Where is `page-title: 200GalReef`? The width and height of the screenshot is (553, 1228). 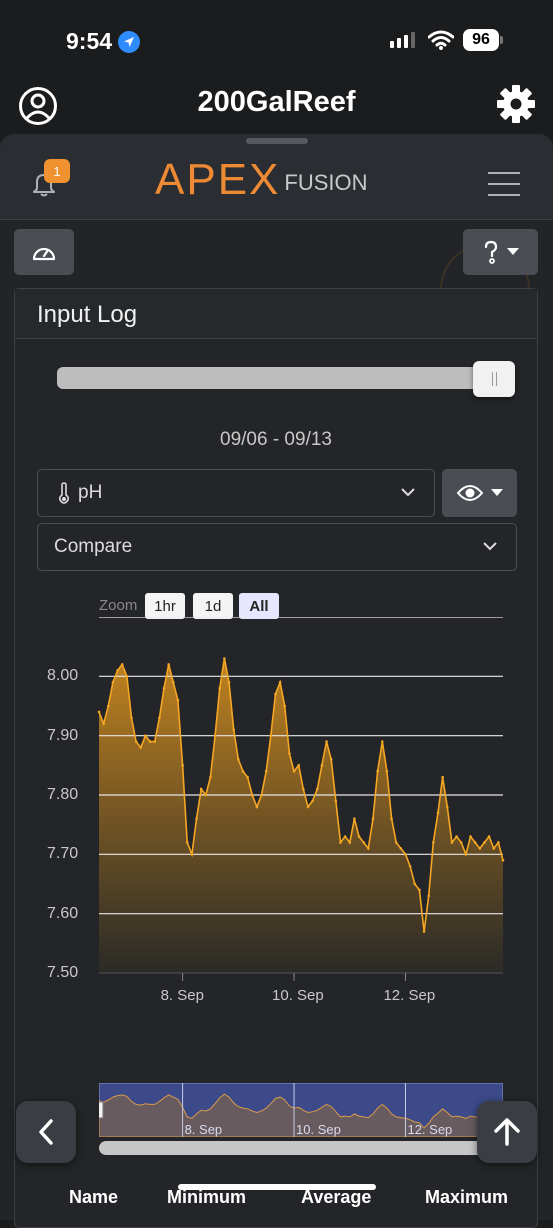 page-title: 200GalReef is located at coordinates (276, 102).